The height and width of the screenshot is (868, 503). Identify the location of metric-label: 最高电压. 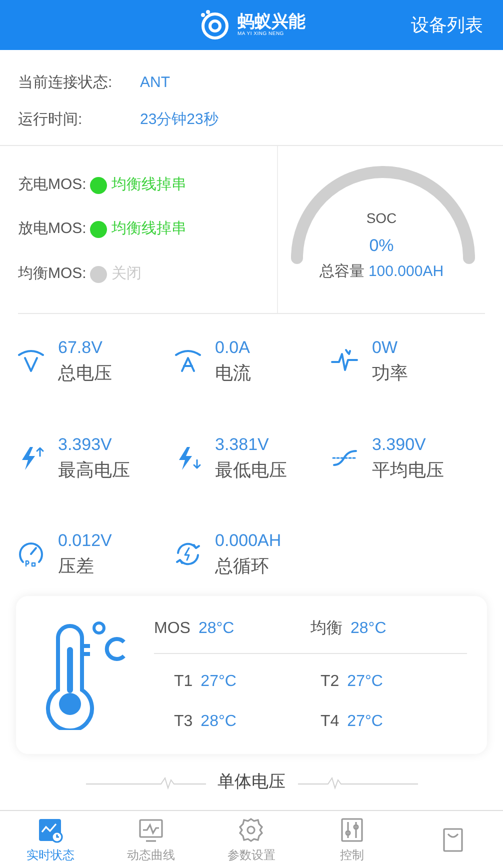
(94, 470).